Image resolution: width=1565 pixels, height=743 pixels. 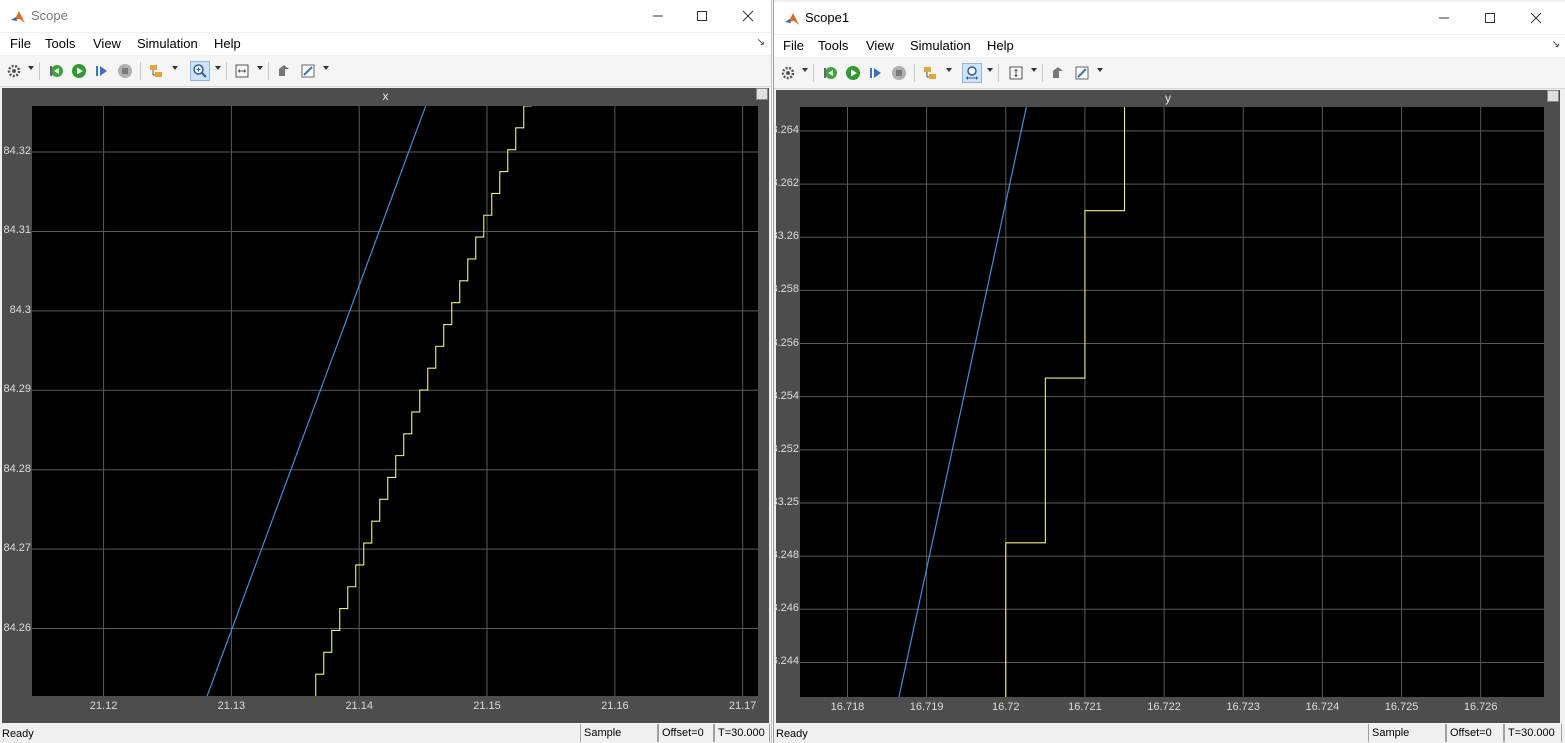 I want to click on y-tick-label: 84.31, so click(x=17, y=230).